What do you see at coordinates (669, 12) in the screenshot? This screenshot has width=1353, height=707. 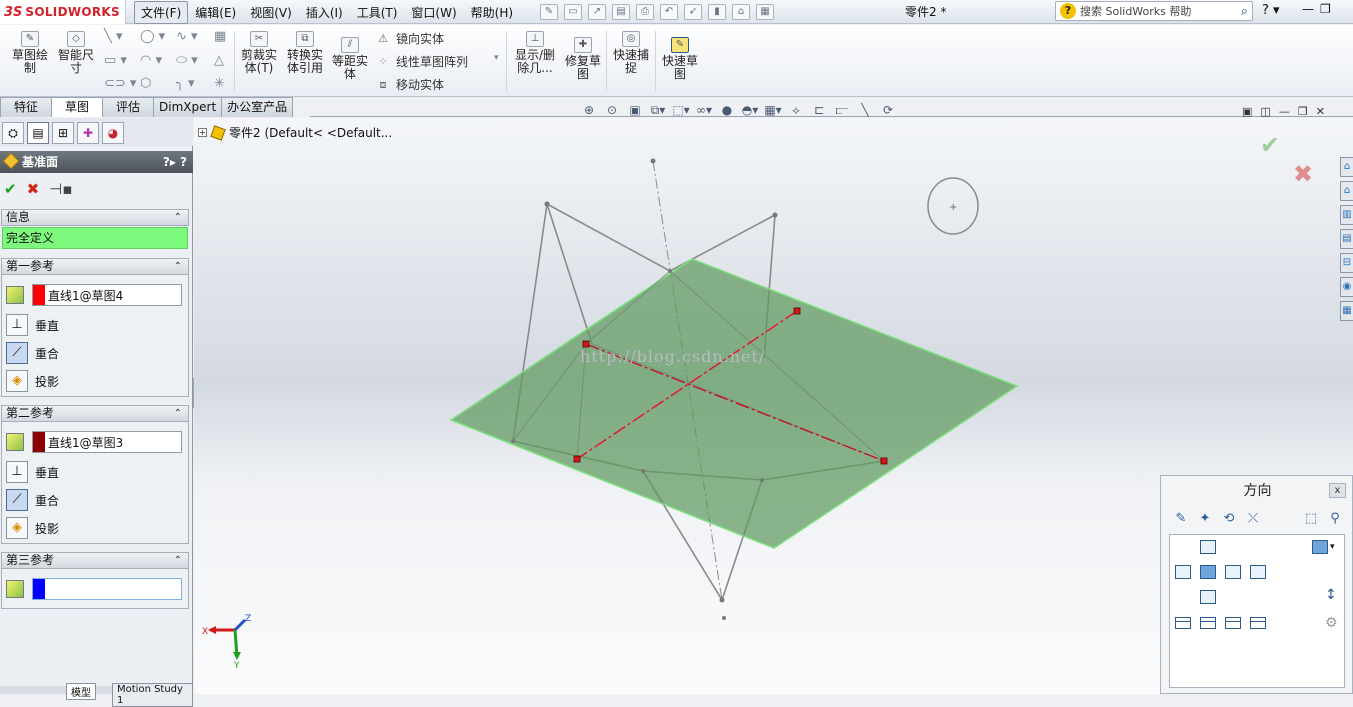 I see `undo-icon: ↶` at bounding box center [669, 12].